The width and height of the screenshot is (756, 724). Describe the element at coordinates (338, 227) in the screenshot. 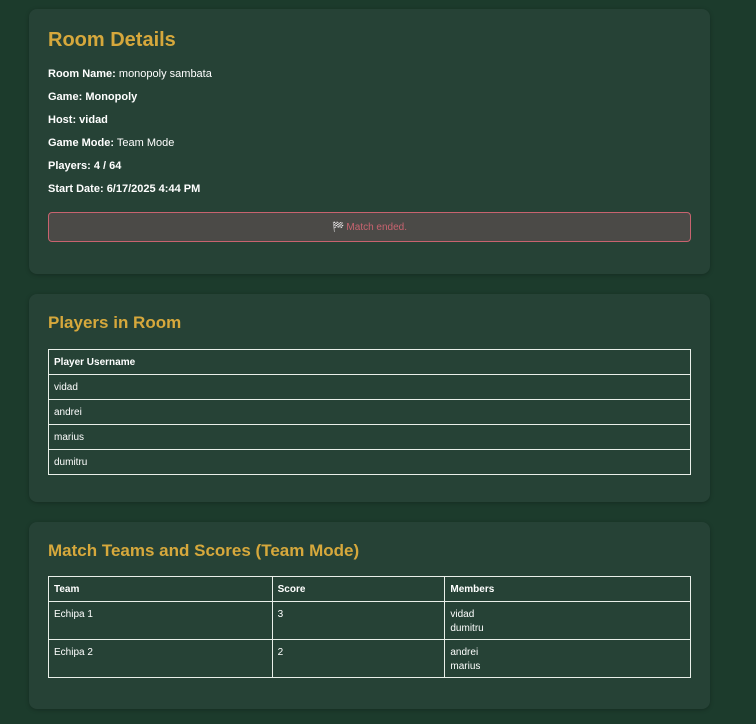

I see `chequered-flag-icon: 🏁` at that location.